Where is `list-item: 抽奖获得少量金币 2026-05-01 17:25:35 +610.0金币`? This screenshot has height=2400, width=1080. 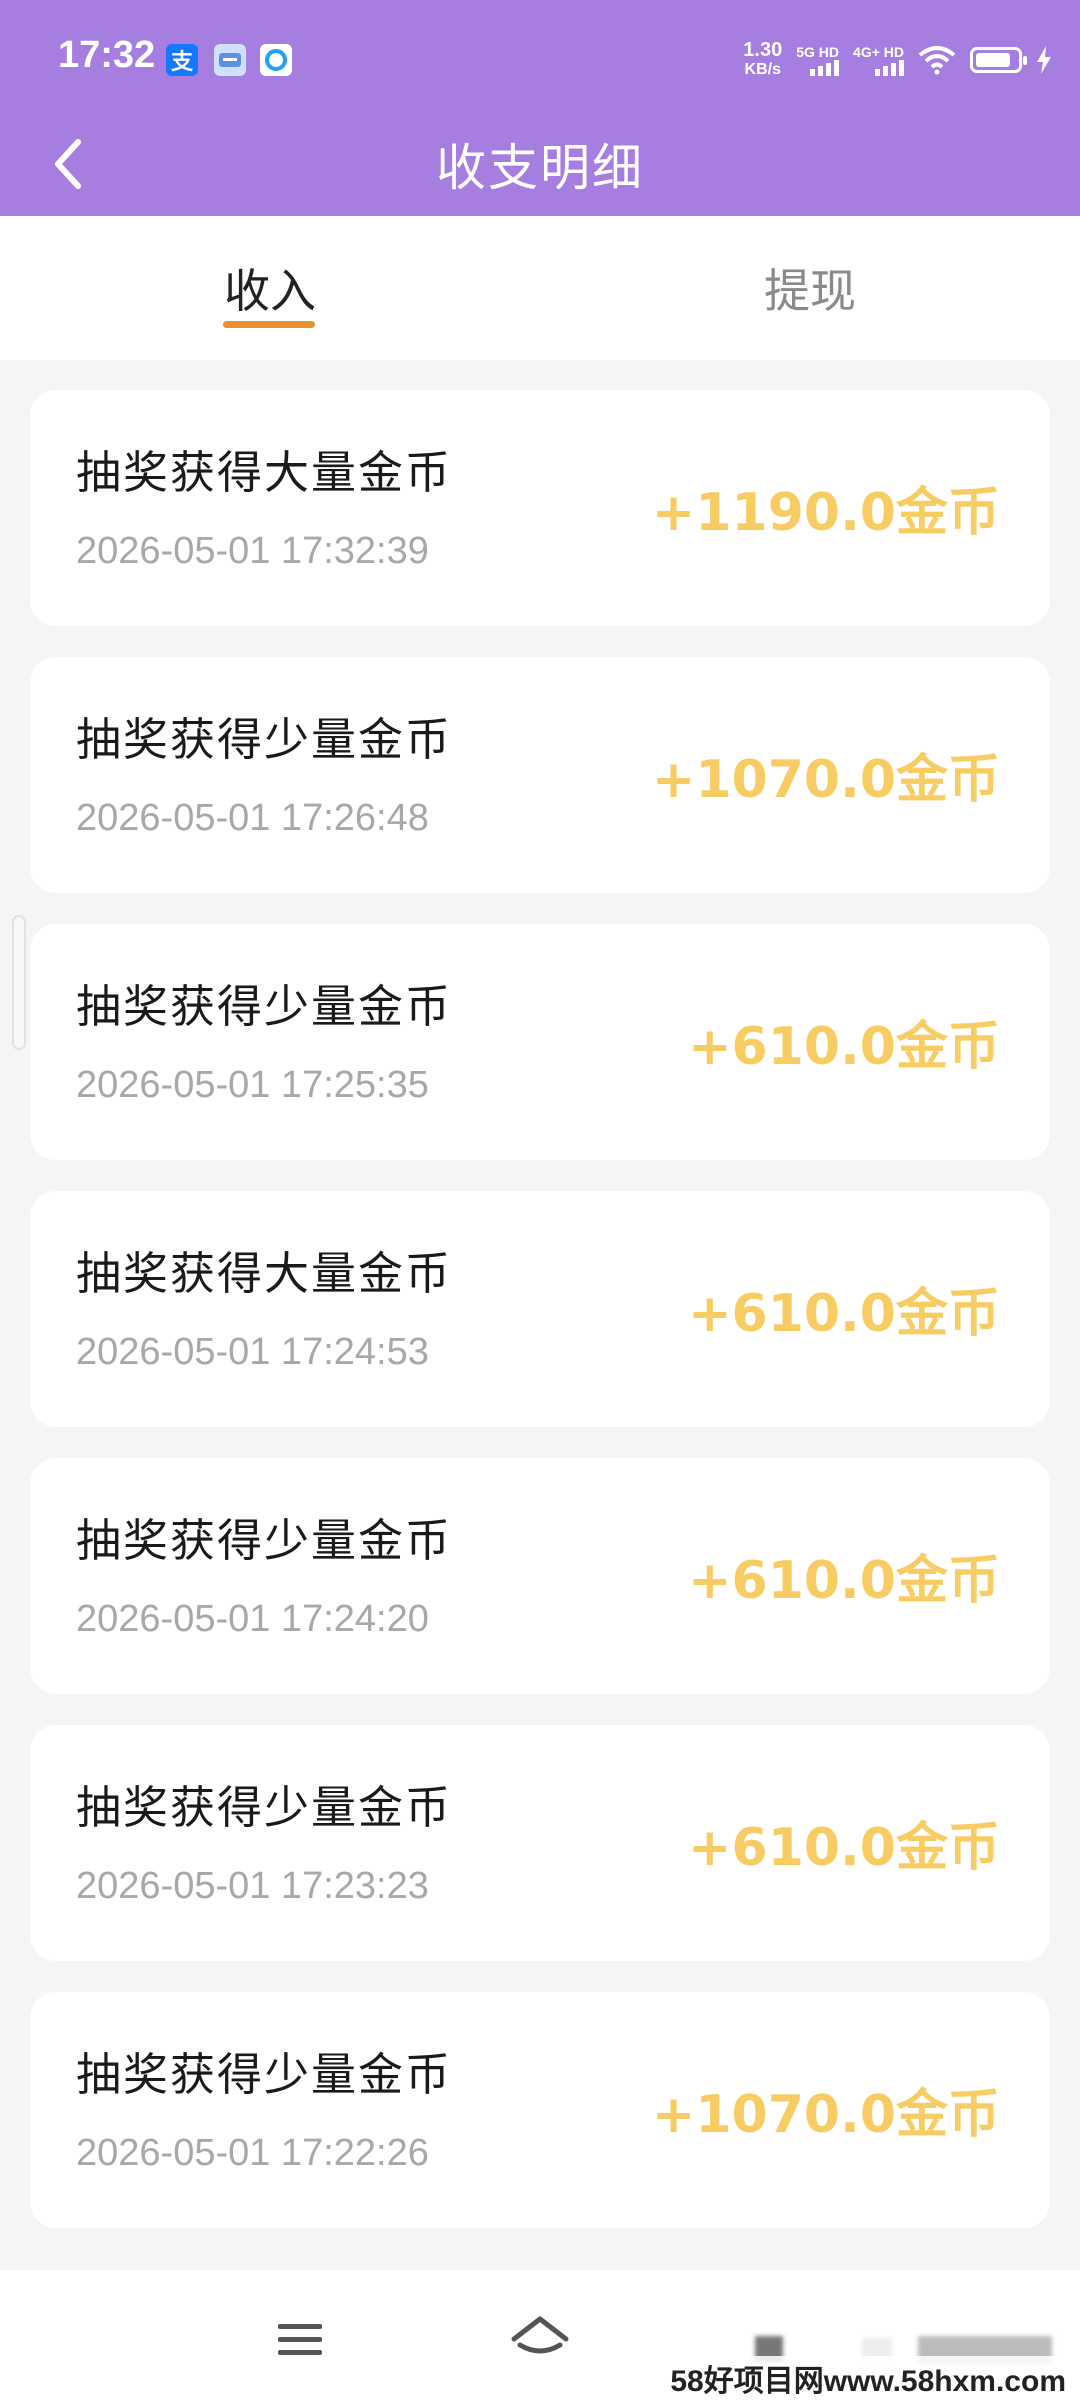 list-item: 抽奖获得少量金币 2026-05-01 17:25:35 +610.0金币 is located at coordinates (540, 1042).